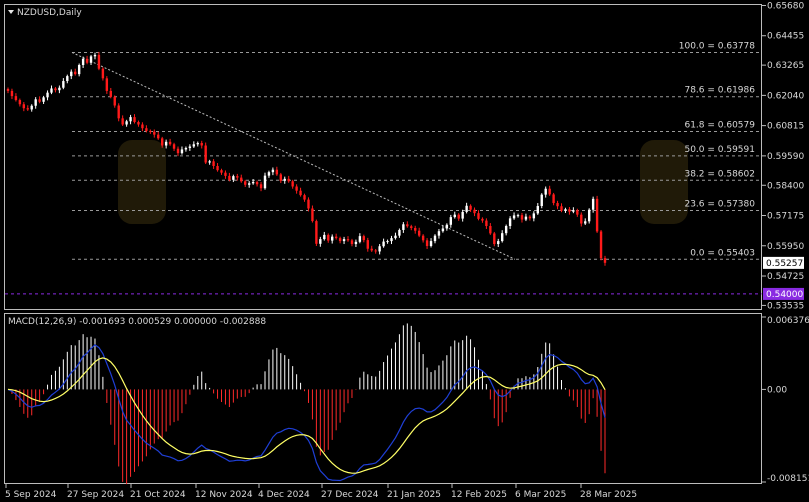  What do you see at coordinates (719, 125) in the screenshot?
I see `fib-level-label: 61.8 = 0.60579` at bounding box center [719, 125].